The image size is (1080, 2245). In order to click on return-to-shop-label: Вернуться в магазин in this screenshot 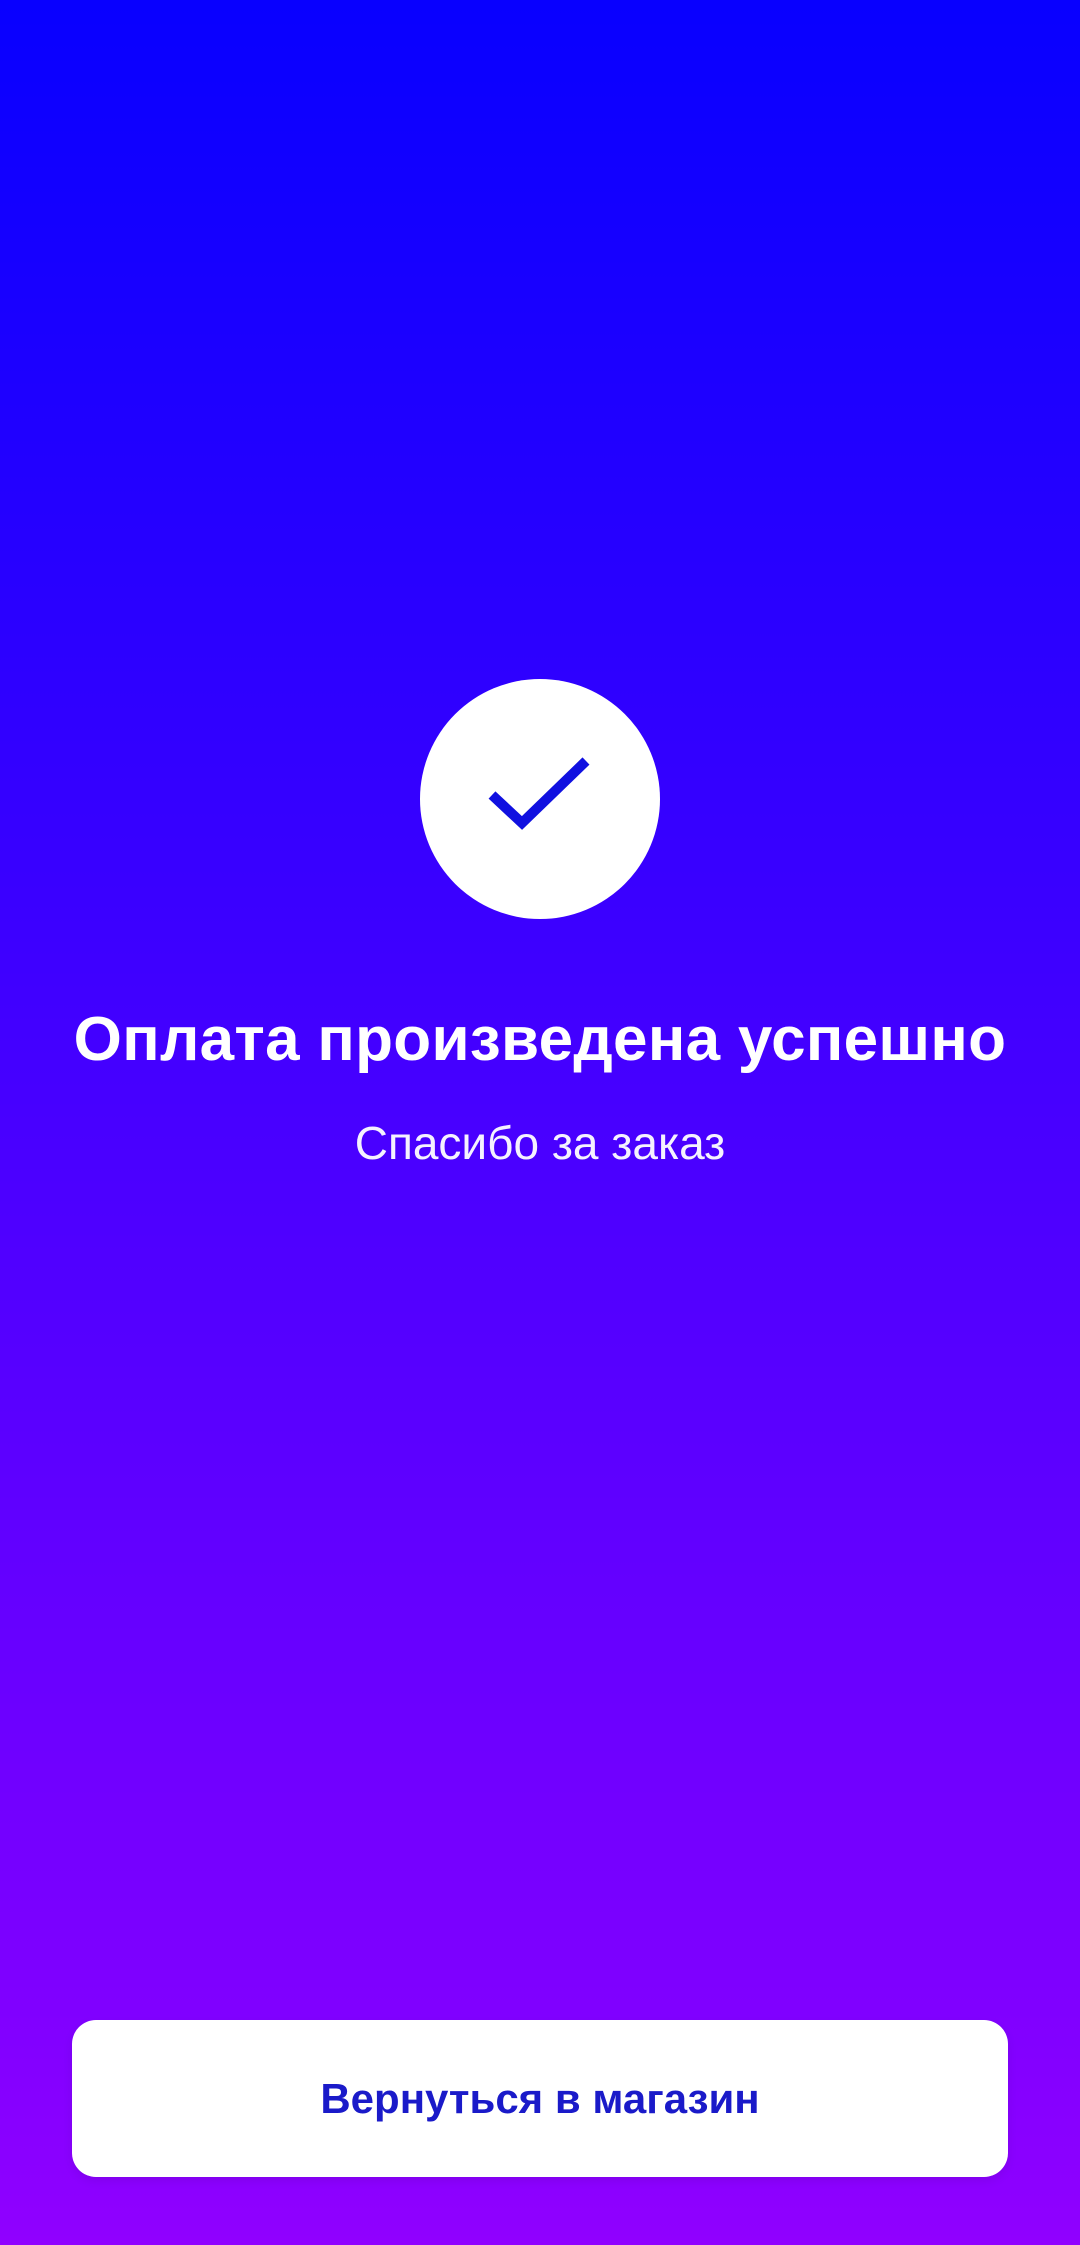, I will do `click(540, 2098)`.